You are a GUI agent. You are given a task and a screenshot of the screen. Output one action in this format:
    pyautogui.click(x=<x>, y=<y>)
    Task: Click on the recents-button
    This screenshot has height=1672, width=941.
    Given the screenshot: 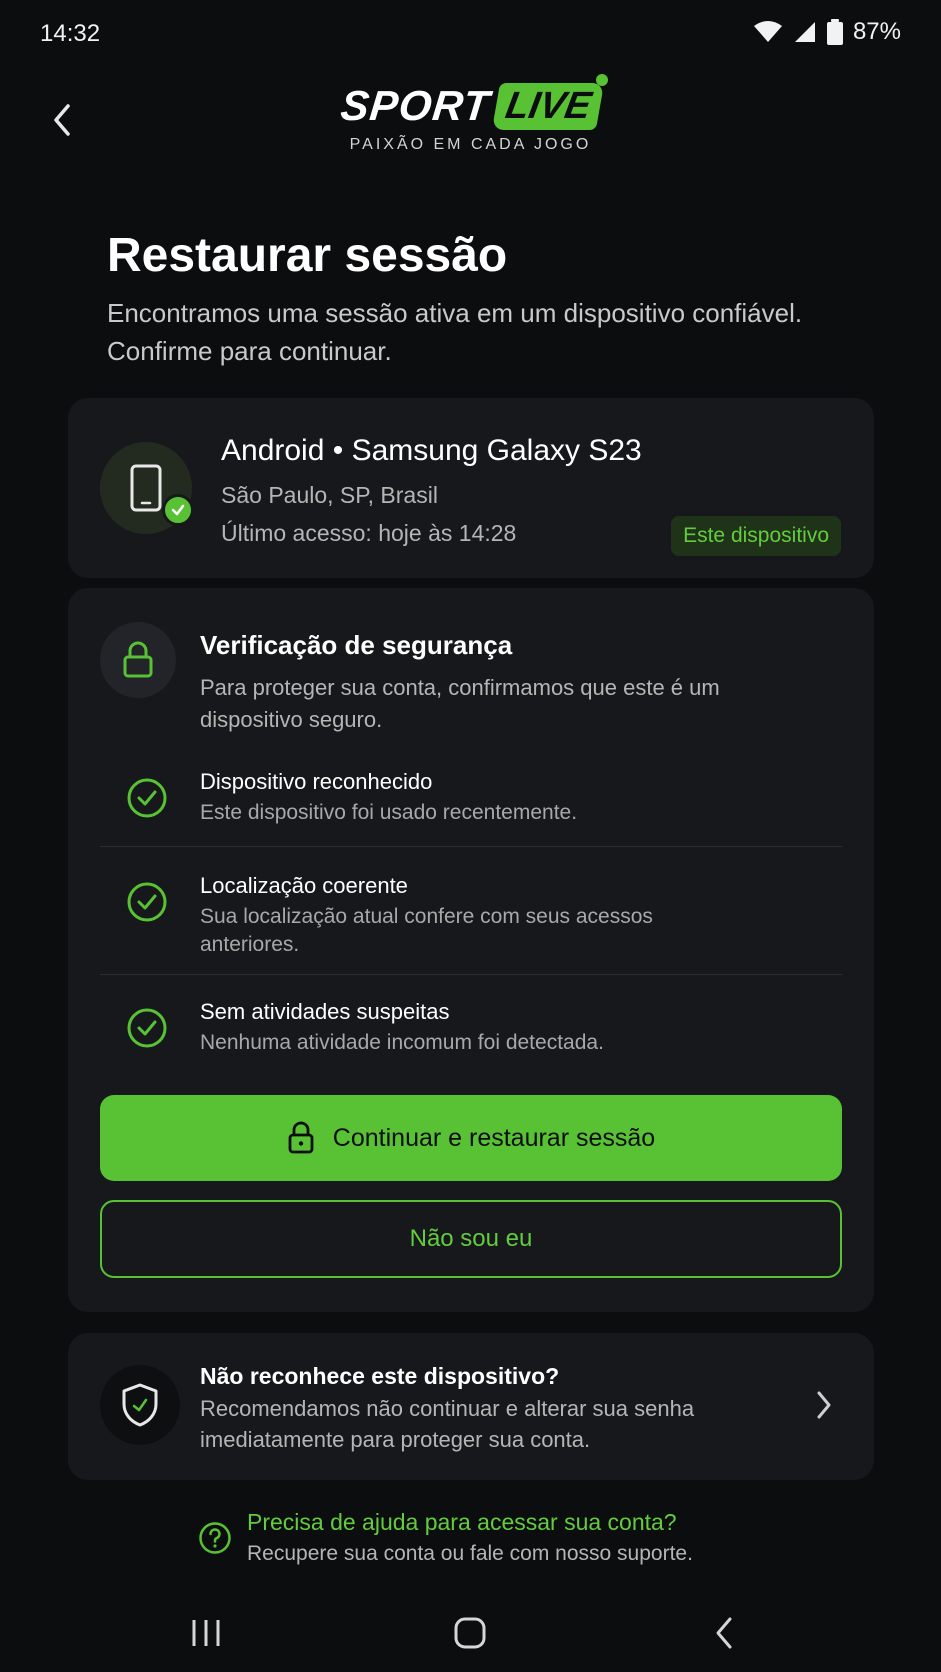 What is the action you would take?
    pyautogui.click(x=206, y=1633)
    